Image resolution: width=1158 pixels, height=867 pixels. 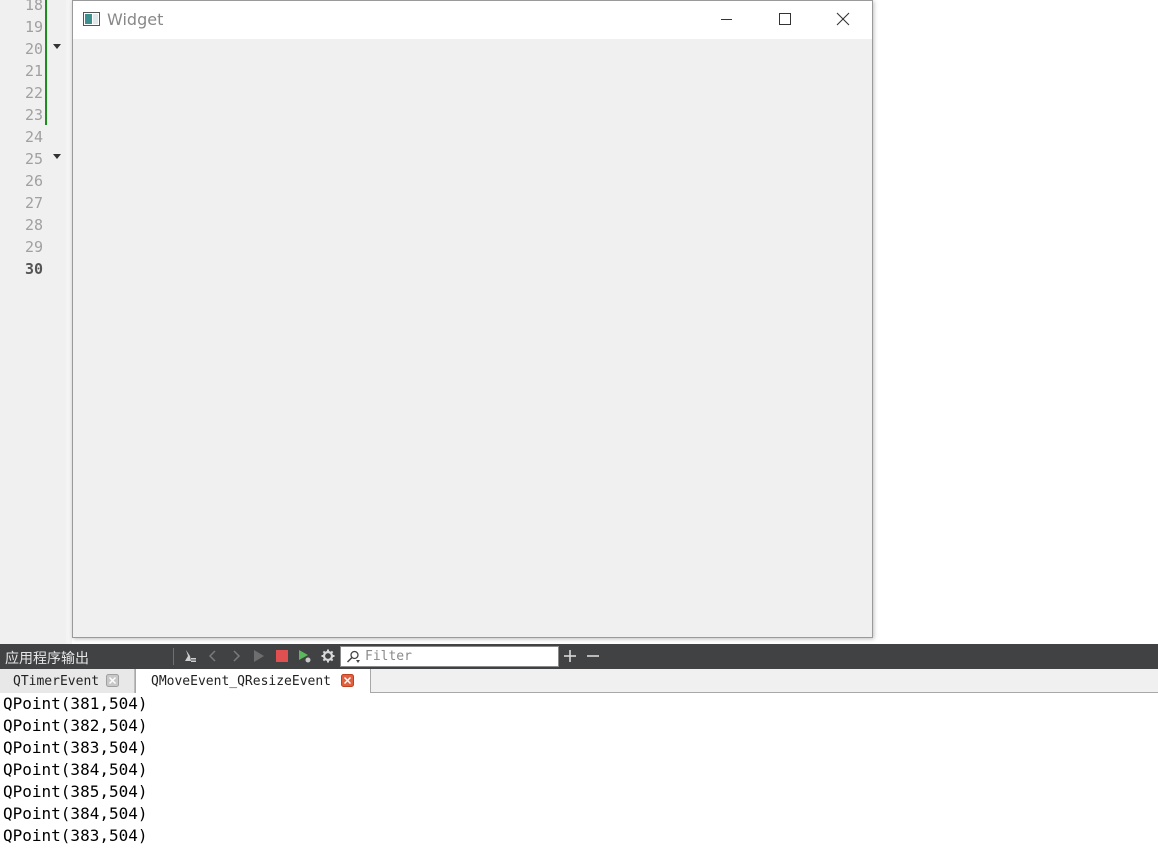 What do you see at coordinates (213, 656) in the screenshot?
I see `previous-icon` at bounding box center [213, 656].